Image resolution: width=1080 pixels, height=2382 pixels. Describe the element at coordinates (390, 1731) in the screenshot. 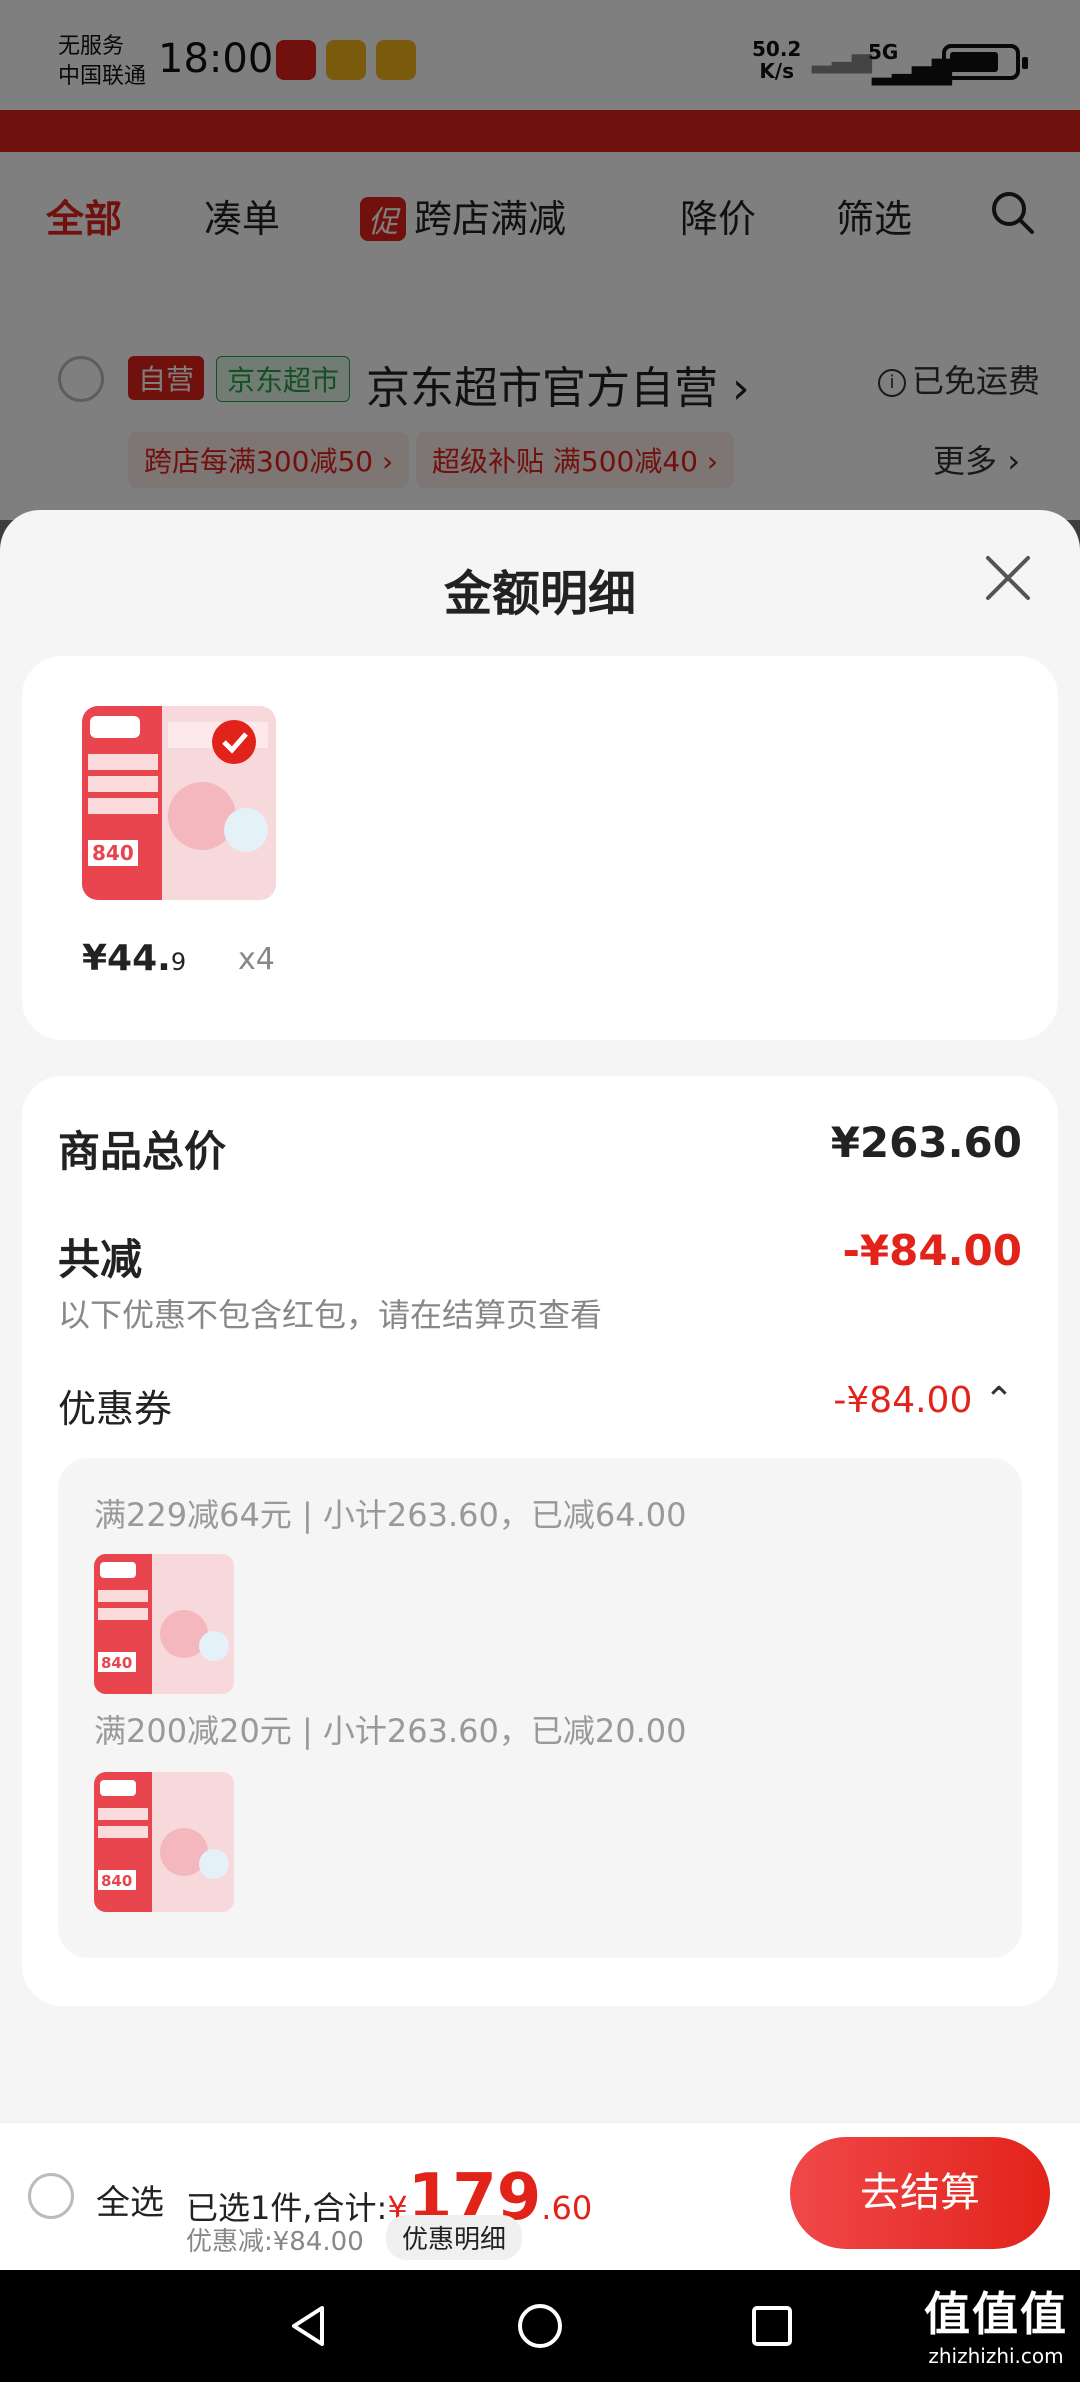

I see `coupon-rule-2: 满200减20元 | 小计263.60，已减20.00` at that location.